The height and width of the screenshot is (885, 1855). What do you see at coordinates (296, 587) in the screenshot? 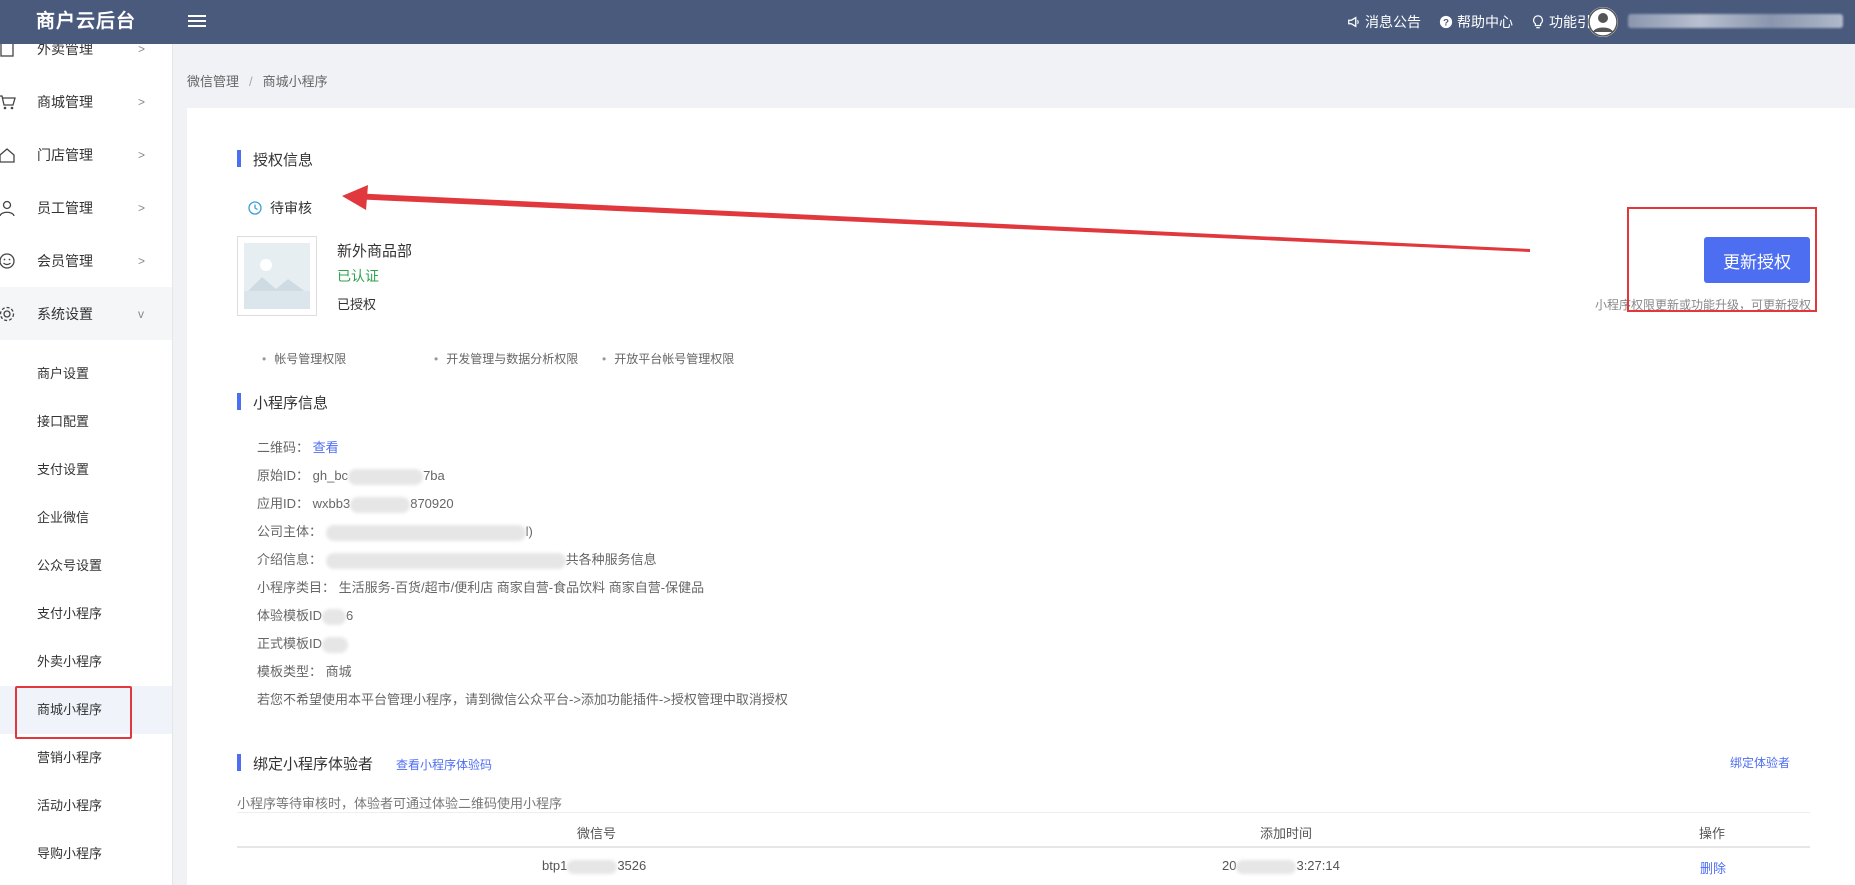
I see `field-label: 小程序类目：` at bounding box center [296, 587].